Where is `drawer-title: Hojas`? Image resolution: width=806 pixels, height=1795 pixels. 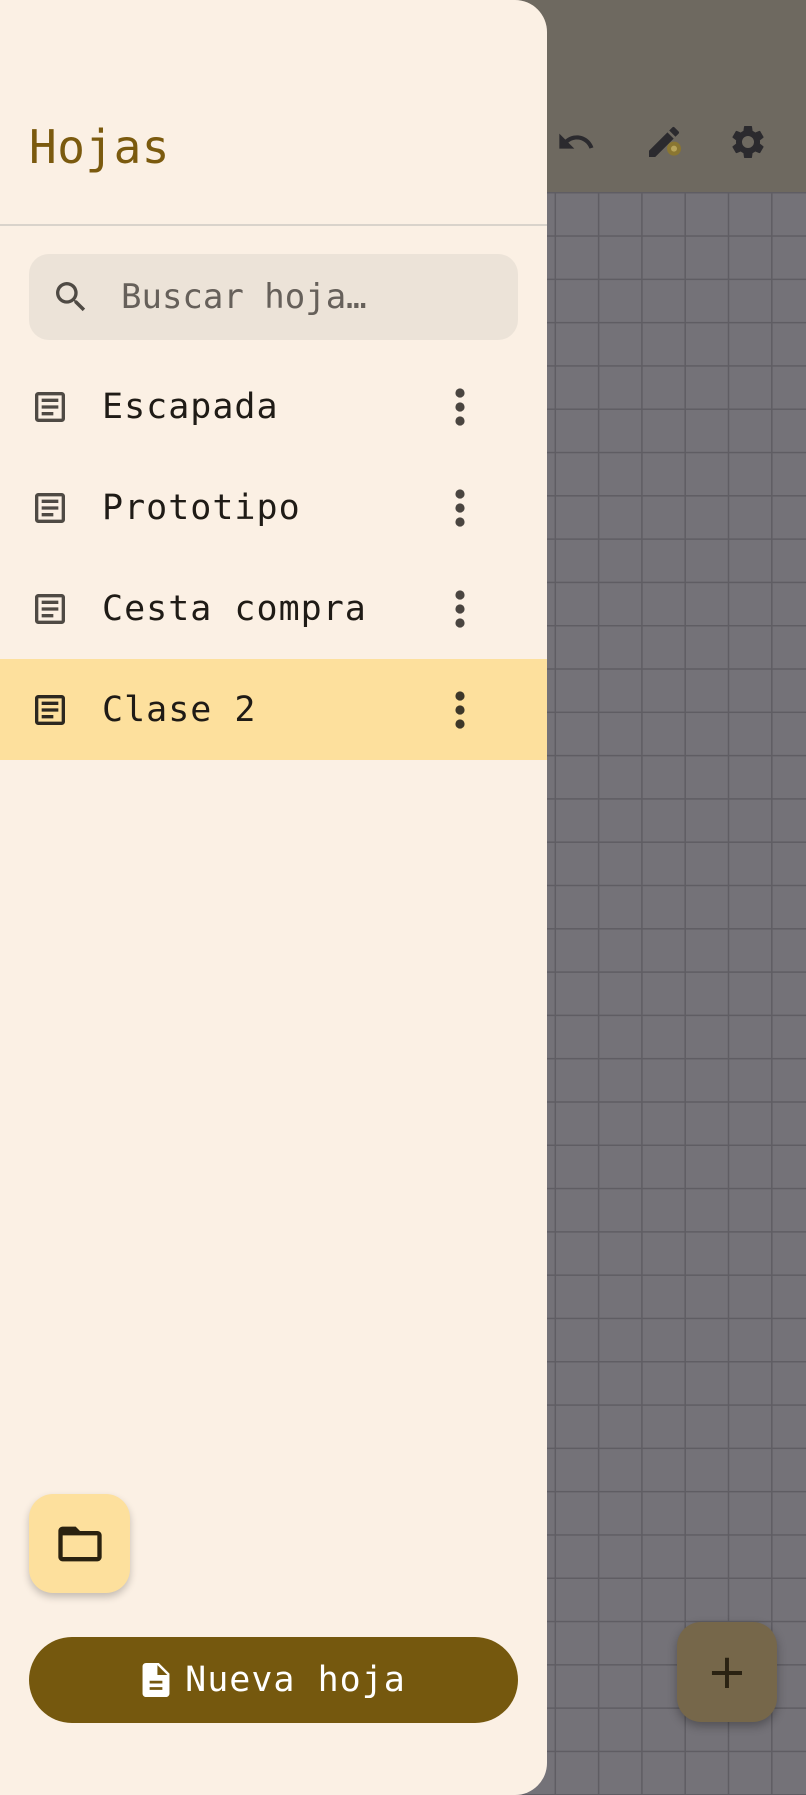 drawer-title: Hojas is located at coordinates (99, 147).